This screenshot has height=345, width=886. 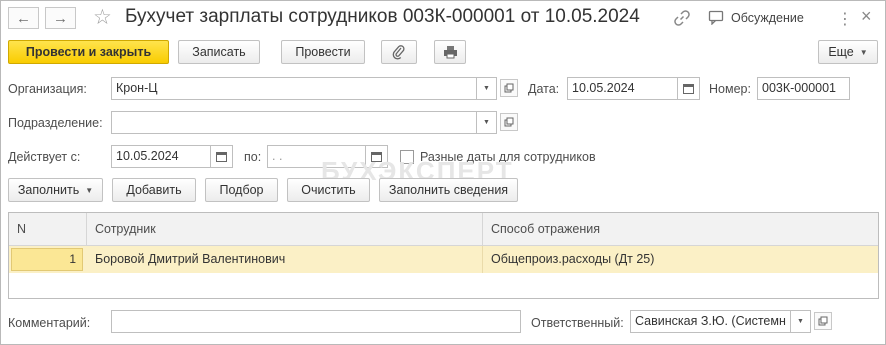 I want to click on department-dropdown: ▼, so click(x=487, y=122).